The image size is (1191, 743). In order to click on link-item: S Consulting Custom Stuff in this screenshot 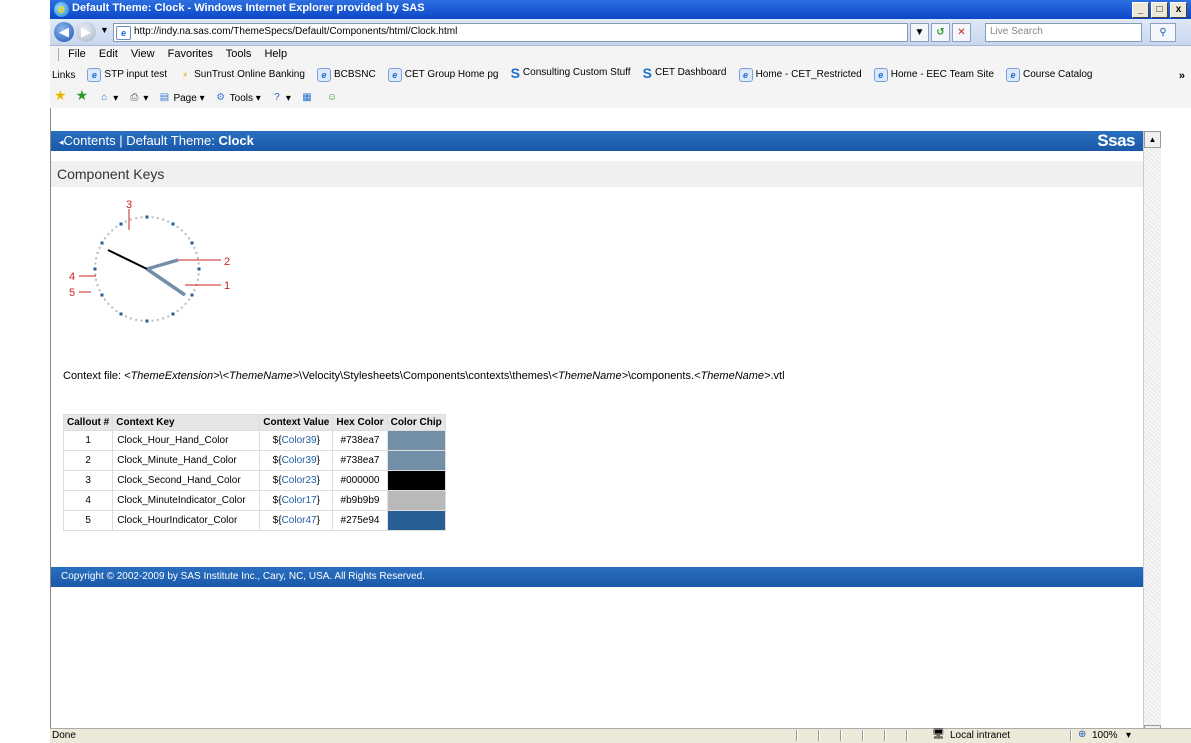, I will do `click(571, 73)`.